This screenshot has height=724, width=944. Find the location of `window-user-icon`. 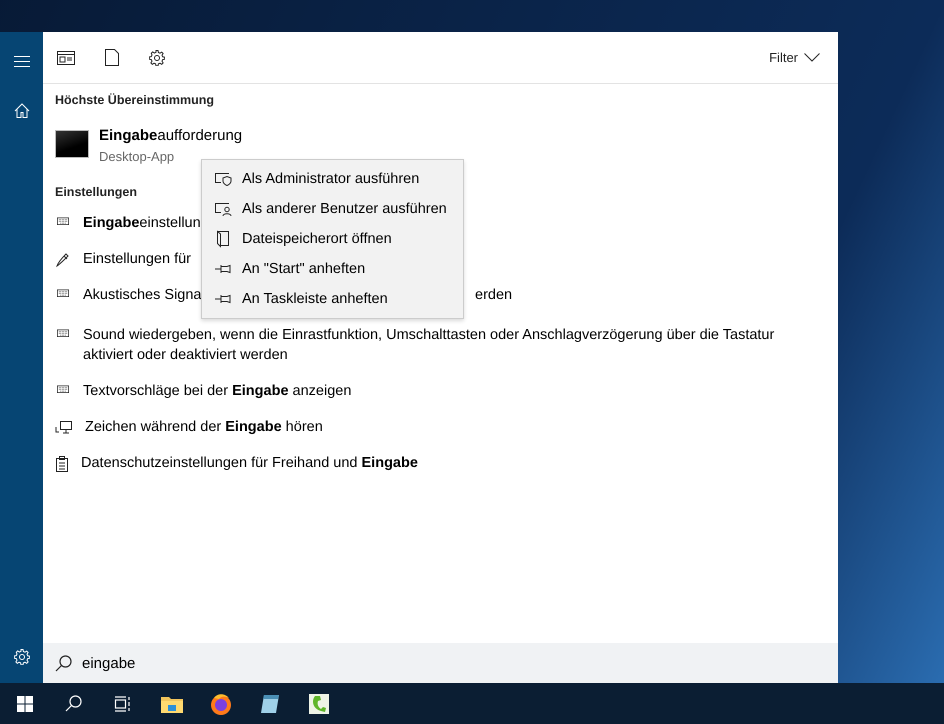

window-user-icon is located at coordinates (223, 209).